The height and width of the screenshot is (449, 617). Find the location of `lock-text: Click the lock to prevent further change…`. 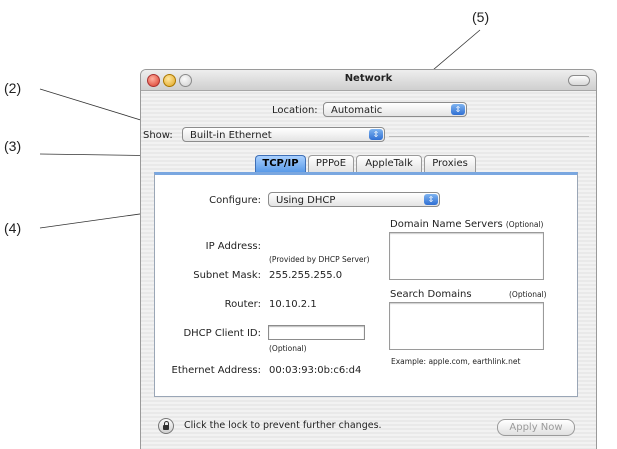

lock-text: Click the lock to prevent further change… is located at coordinates (283, 425).